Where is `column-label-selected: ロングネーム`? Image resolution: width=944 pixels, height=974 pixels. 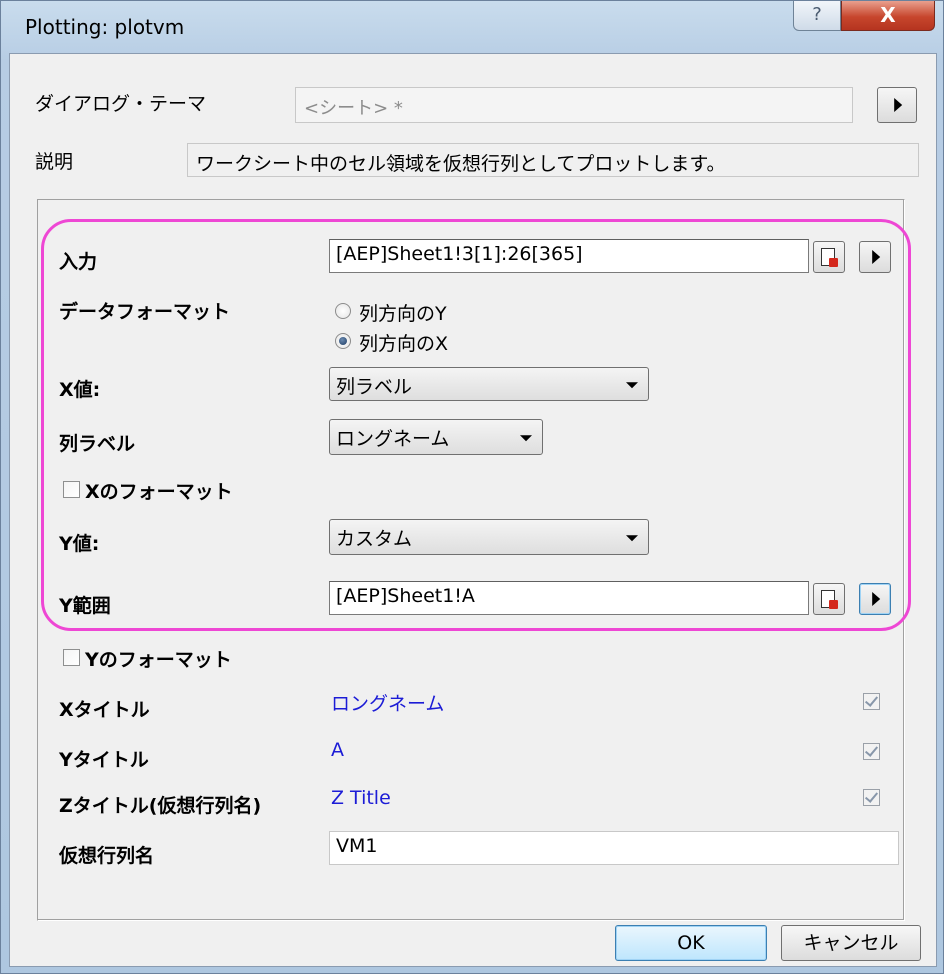 column-label-selected: ロングネーム is located at coordinates (393, 439).